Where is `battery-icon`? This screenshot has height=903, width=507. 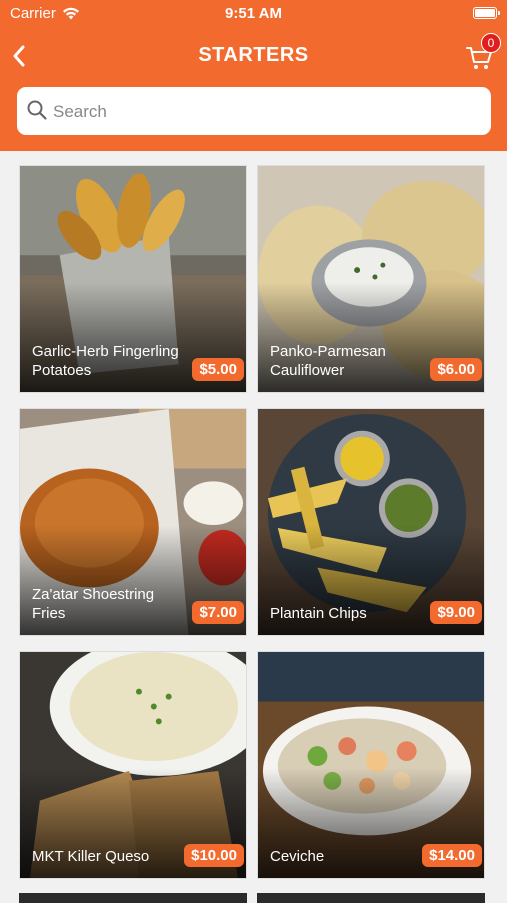 battery-icon is located at coordinates (486, 13).